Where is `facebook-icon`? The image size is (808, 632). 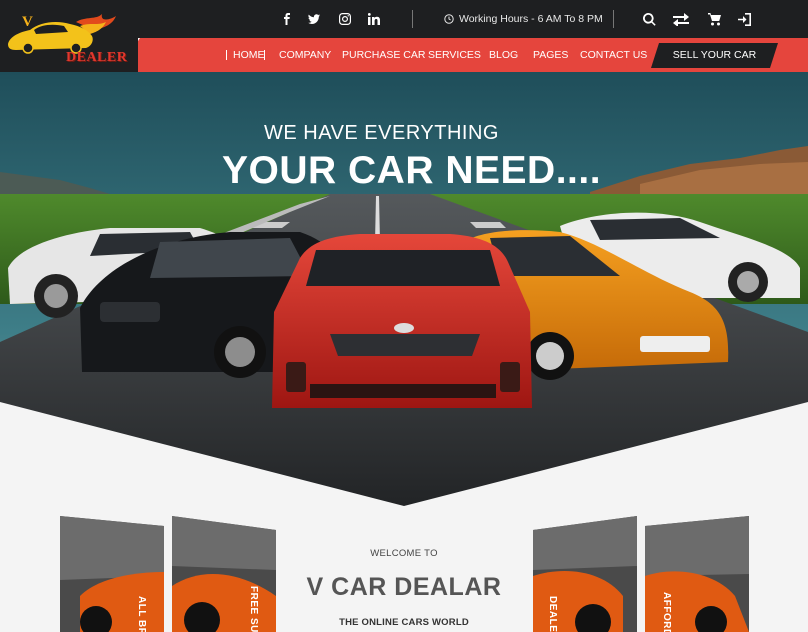 facebook-icon is located at coordinates (287, 19).